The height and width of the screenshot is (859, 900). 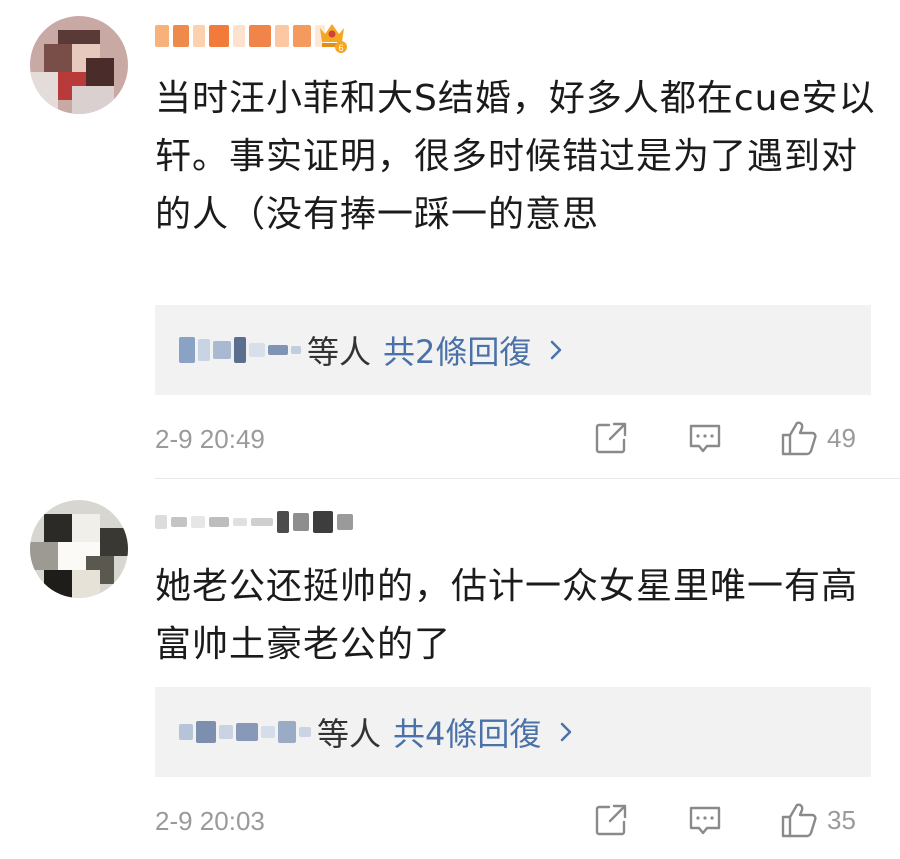 I want to click on reply-count-link: 共4條回復, so click(x=467, y=732).